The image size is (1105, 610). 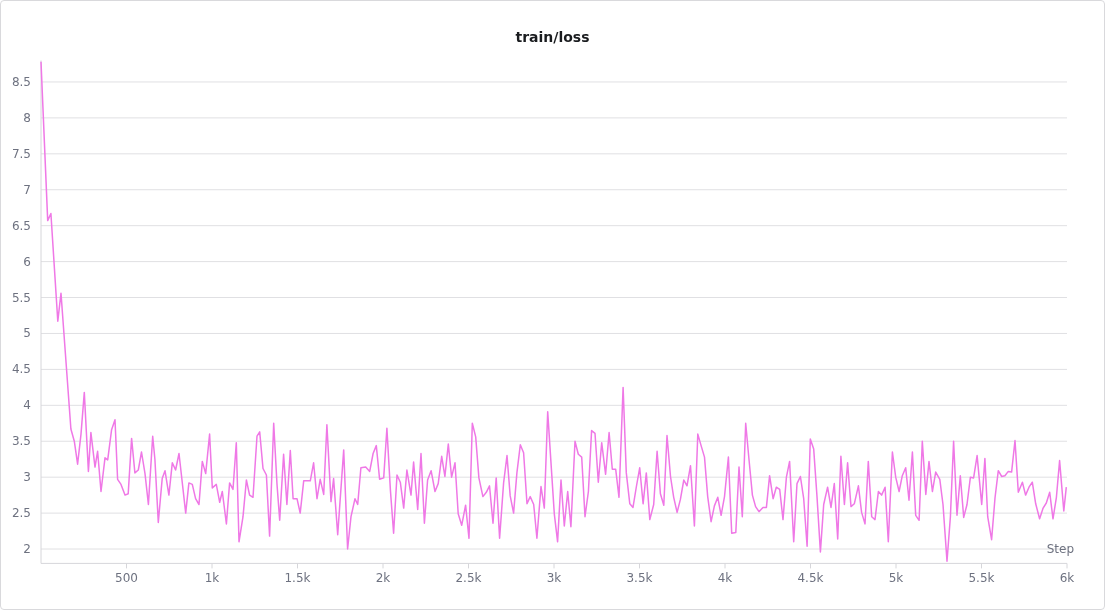 I want to click on y-tick-label: 5, so click(x=27, y=333).